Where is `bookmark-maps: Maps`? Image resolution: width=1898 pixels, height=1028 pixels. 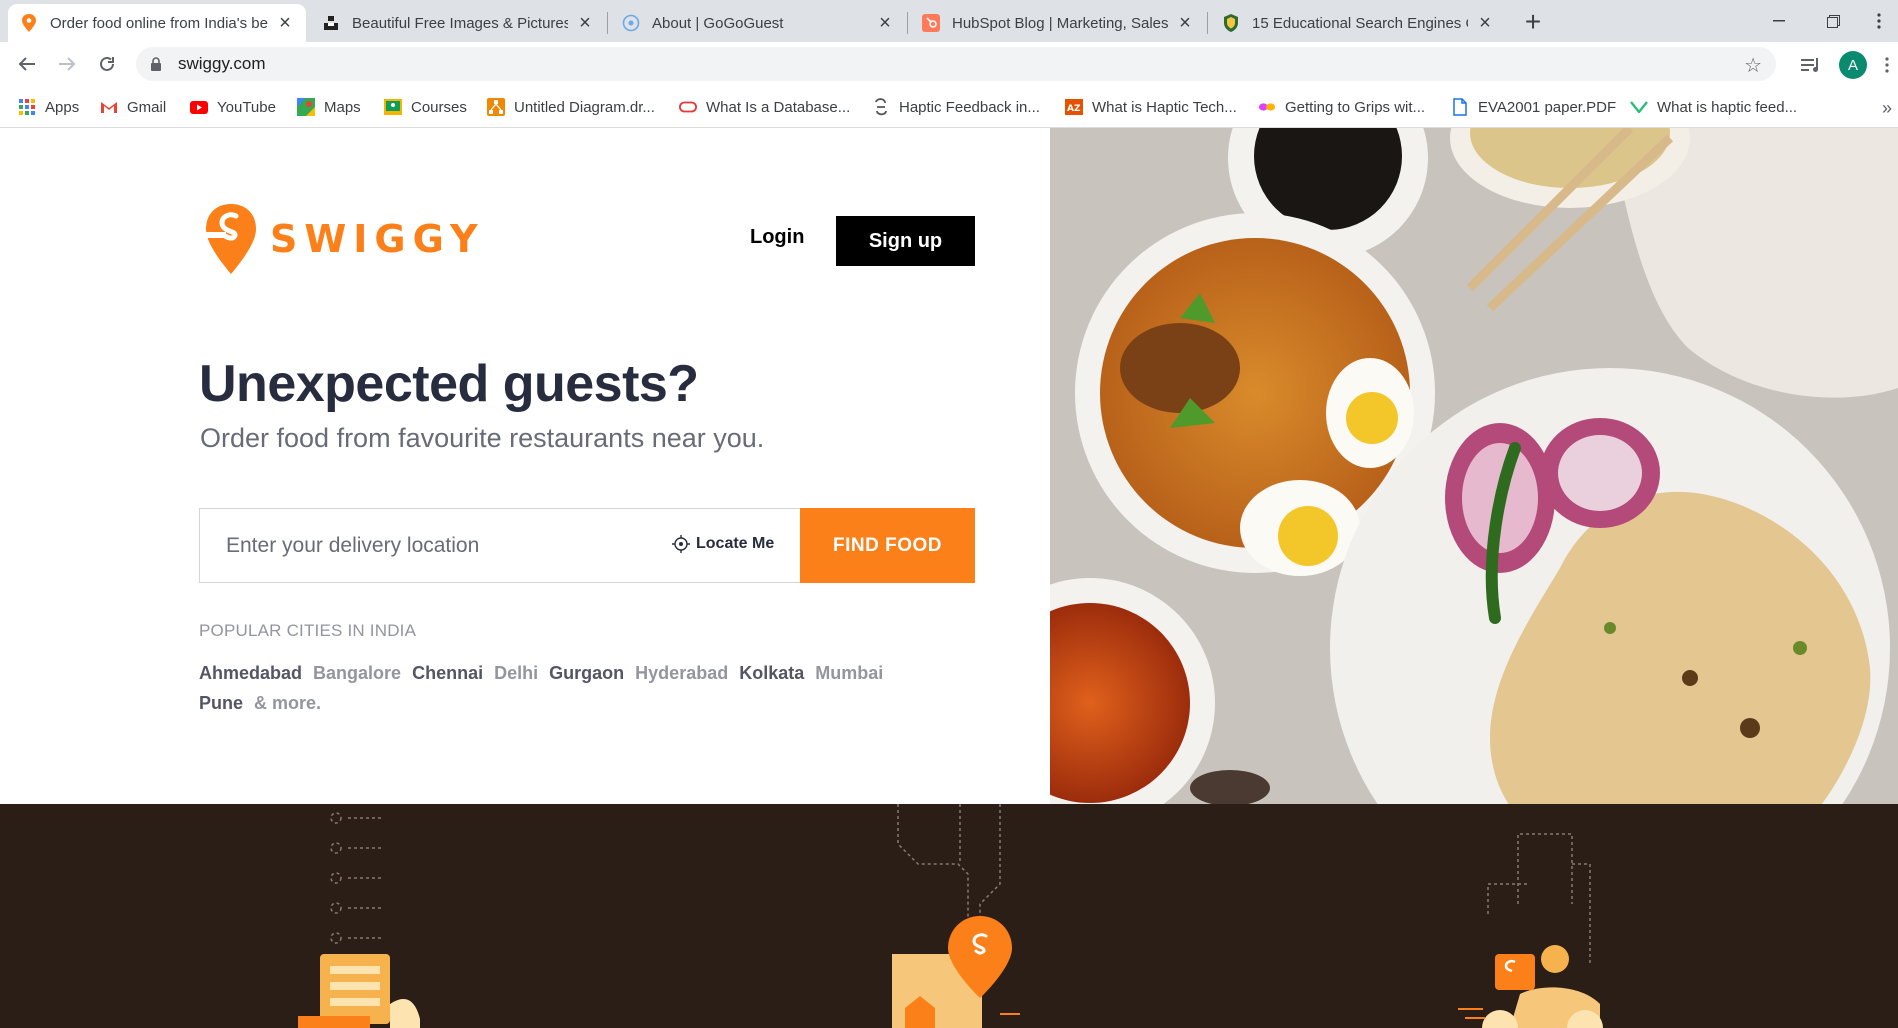 bookmark-maps: Maps is located at coordinates (329, 107).